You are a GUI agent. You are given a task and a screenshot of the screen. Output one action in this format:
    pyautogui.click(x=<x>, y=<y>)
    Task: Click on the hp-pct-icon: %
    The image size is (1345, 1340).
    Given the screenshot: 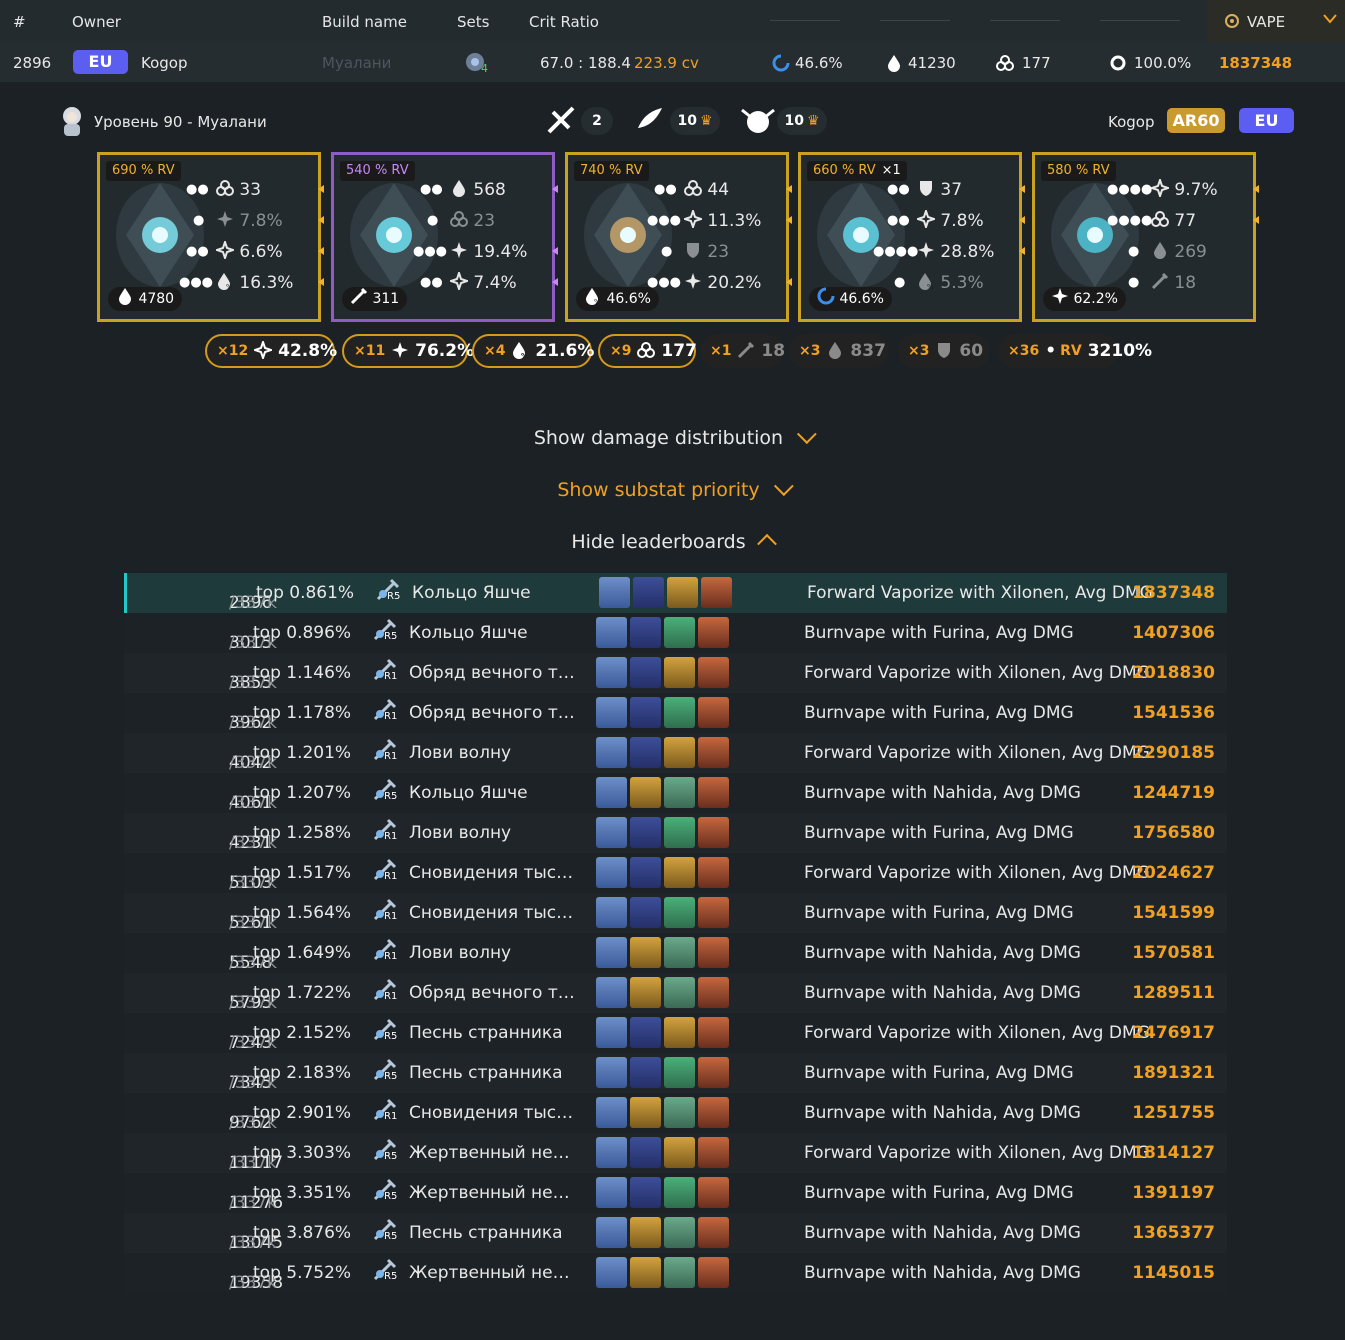 What is the action you would take?
    pyautogui.click(x=593, y=297)
    